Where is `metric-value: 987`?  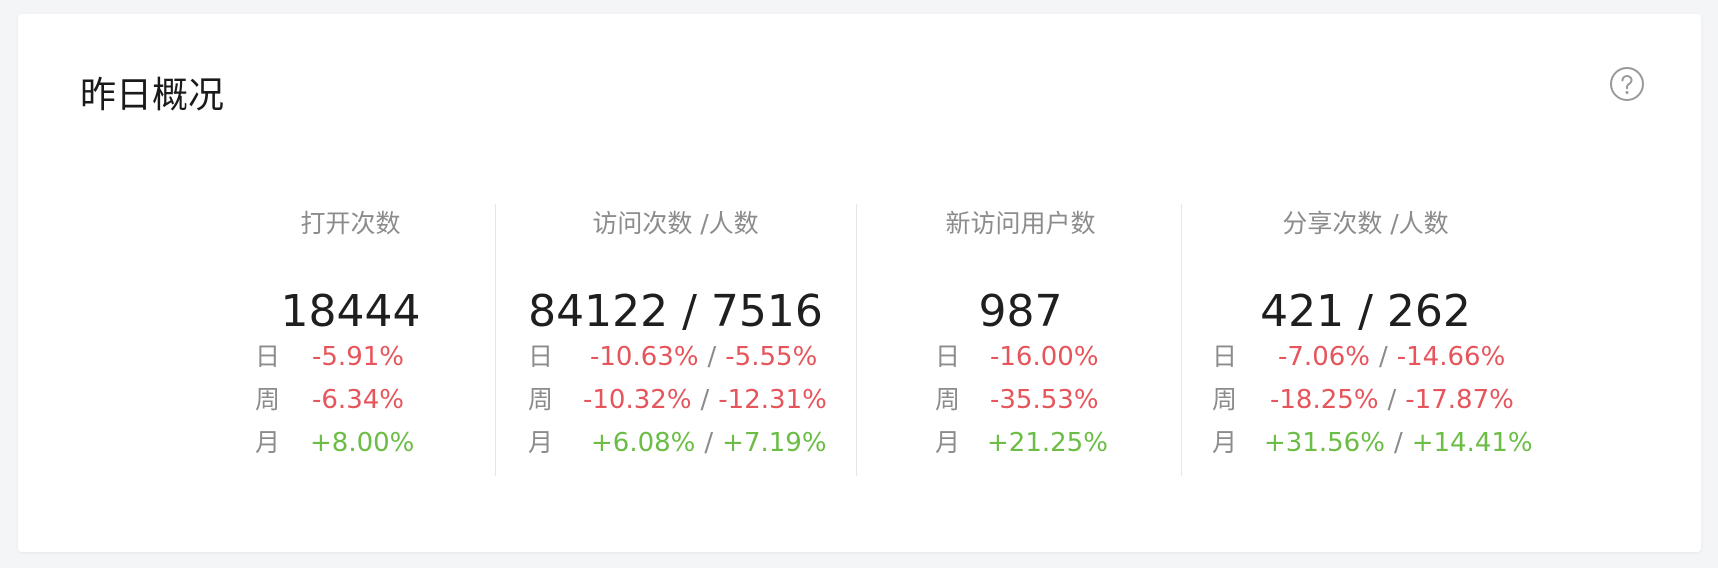
metric-value: 987 is located at coordinates (1020, 311).